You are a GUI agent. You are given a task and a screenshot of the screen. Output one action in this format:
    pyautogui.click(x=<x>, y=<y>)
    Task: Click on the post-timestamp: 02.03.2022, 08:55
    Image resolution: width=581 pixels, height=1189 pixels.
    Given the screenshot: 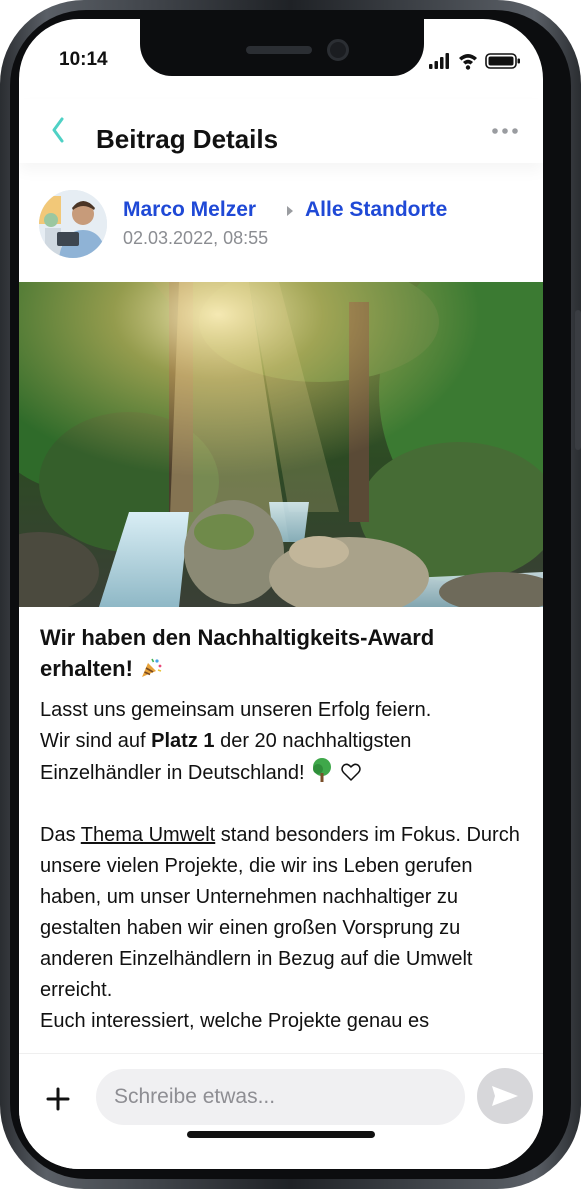 What is the action you would take?
    pyautogui.click(x=196, y=238)
    